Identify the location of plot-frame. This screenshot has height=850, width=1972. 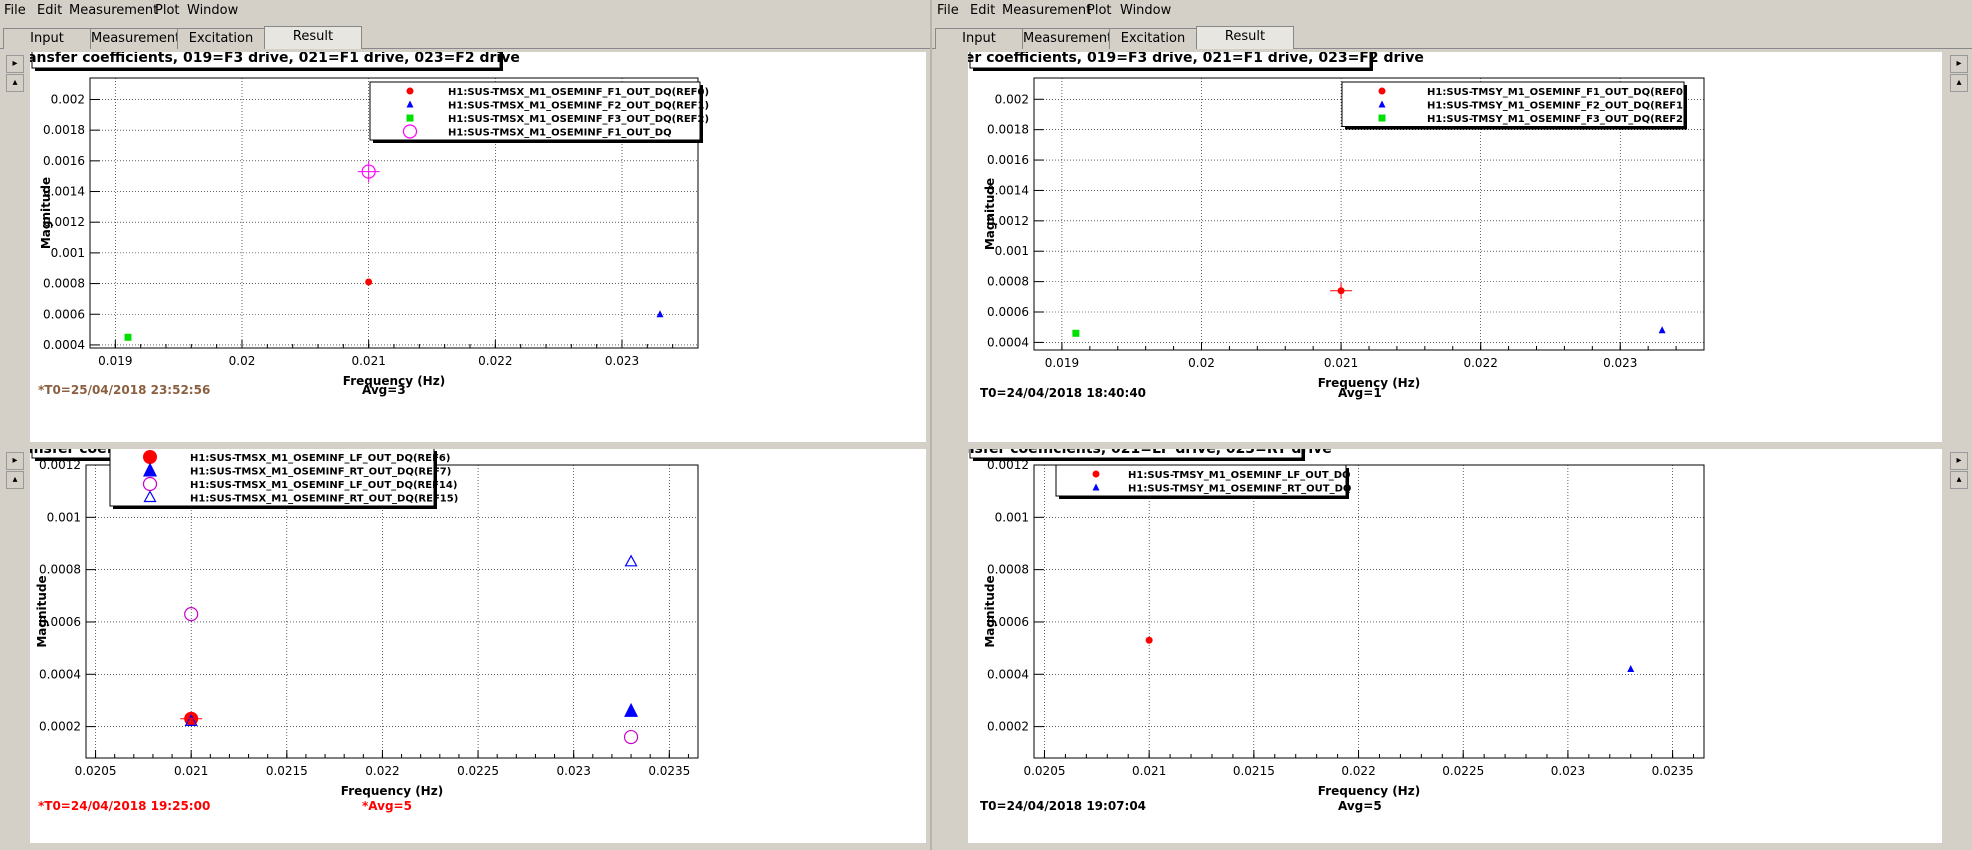
(1369, 611).